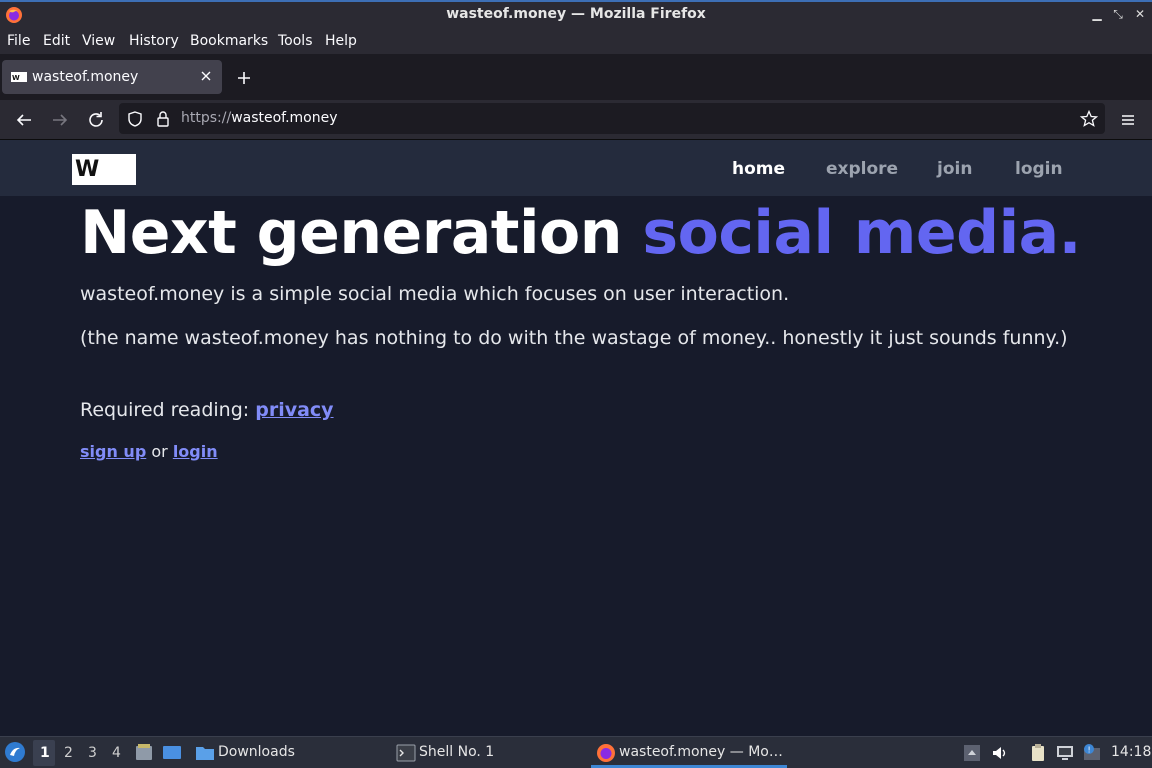  What do you see at coordinates (116, 753) in the screenshot?
I see `workspace-4: 4` at bounding box center [116, 753].